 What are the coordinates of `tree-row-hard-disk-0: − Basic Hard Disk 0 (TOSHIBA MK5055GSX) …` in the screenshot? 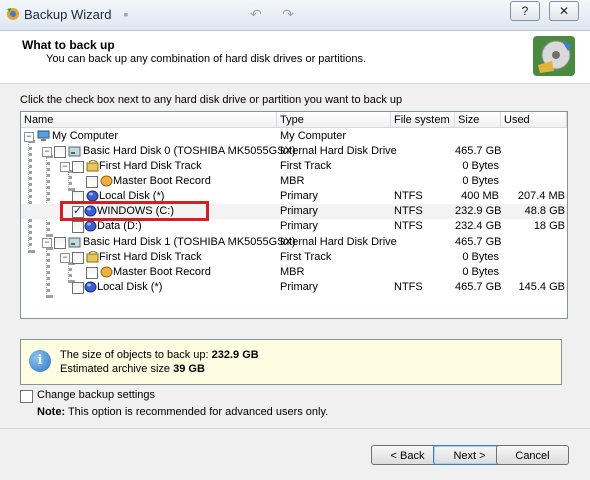 It's located at (294, 151).